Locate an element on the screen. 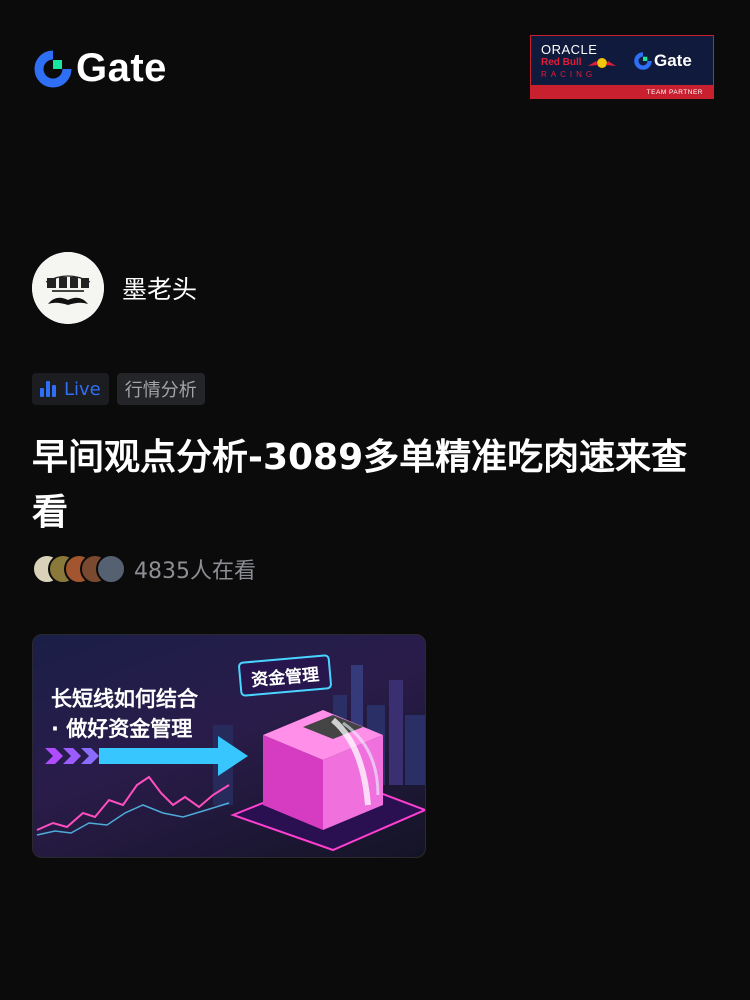 This screenshot has width=750, height=1000. tag-row: Live 行情分析 is located at coordinates (118, 389).